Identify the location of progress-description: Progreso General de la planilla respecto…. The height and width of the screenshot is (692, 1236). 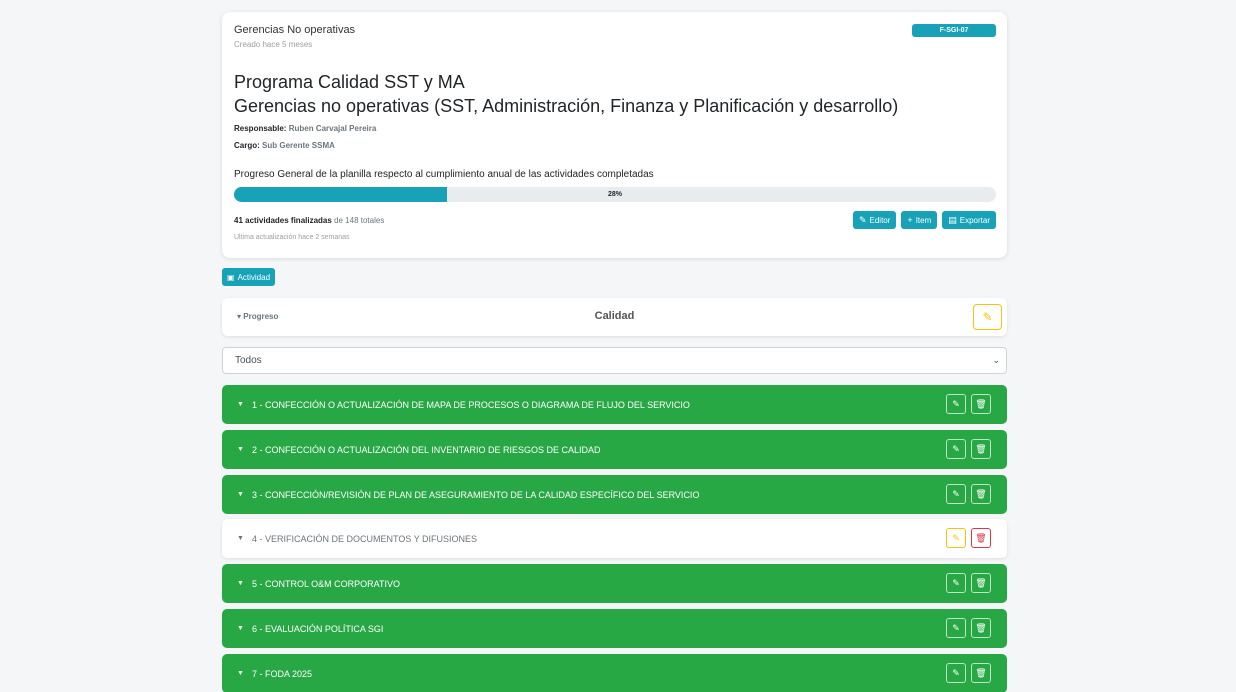
(444, 174).